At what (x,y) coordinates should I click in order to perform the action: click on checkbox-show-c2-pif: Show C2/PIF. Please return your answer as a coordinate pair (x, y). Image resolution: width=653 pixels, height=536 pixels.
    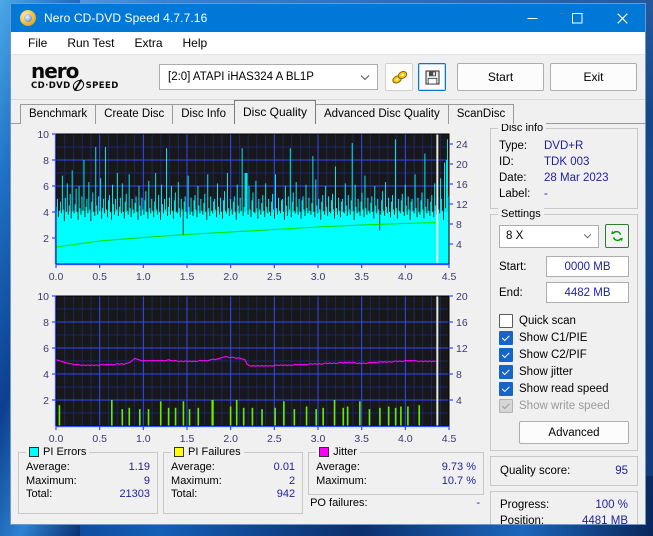
    Looking at the image, I should click on (564, 354).